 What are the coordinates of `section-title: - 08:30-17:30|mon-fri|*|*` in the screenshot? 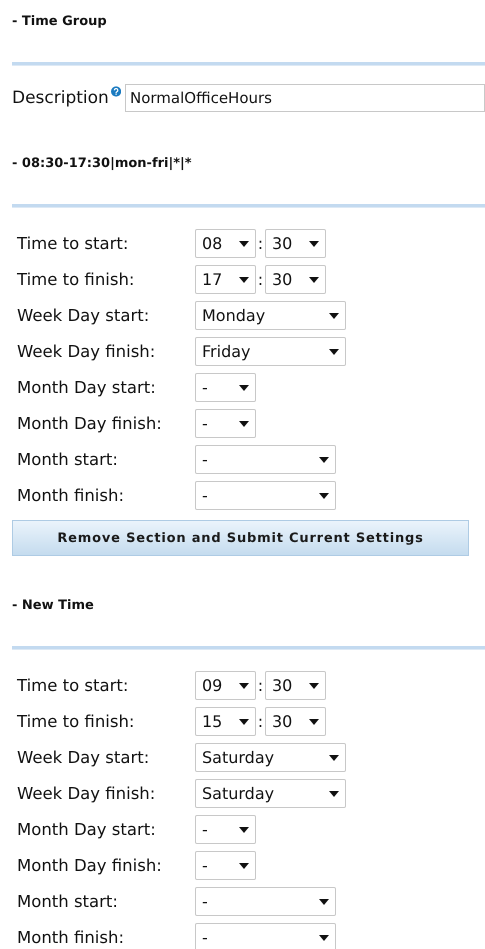 It's located at (102, 164).